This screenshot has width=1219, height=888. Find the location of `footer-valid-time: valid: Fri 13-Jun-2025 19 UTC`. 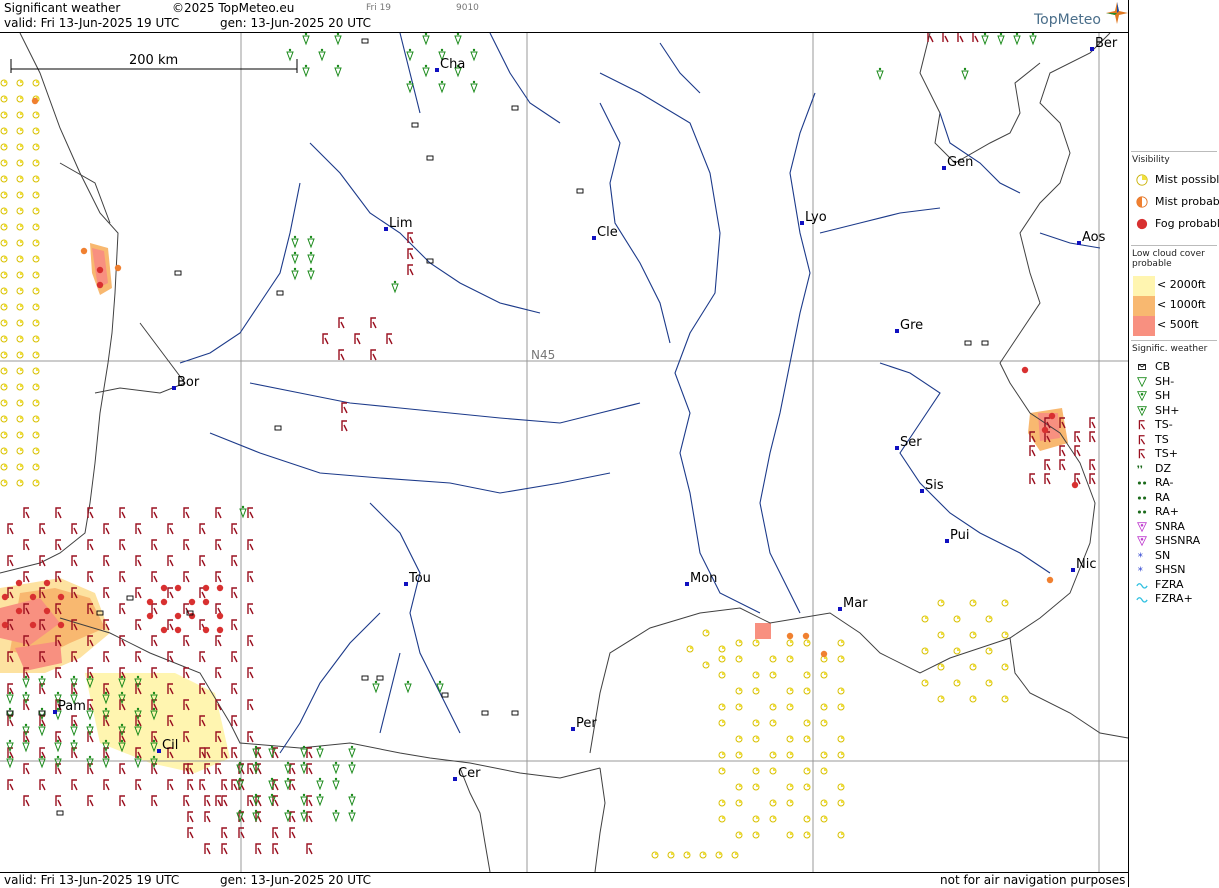

footer-valid-time: valid: Fri 13-Jun-2025 19 UTC is located at coordinates (92, 880).